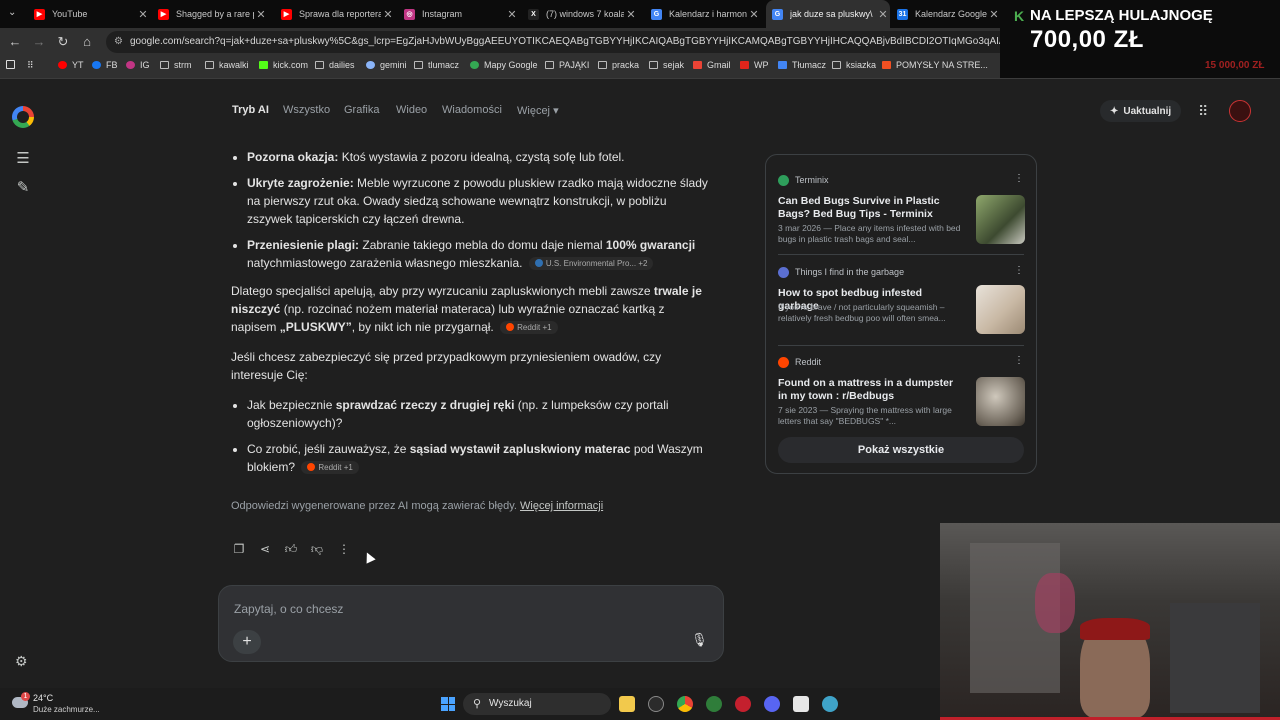 This screenshot has height=720, width=1280. What do you see at coordinates (459, 14) in the screenshot?
I see `tab-instagram: ◎ Instagram ✕` at bounding box center [459, 14].